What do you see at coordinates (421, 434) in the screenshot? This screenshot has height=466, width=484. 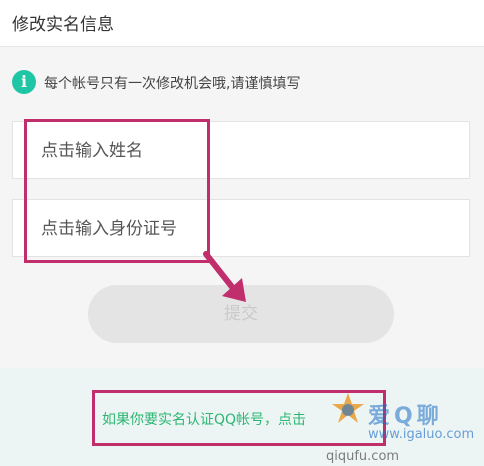 I see `watermark-url: www.igaluo.com` at bounding box center [421, 434].